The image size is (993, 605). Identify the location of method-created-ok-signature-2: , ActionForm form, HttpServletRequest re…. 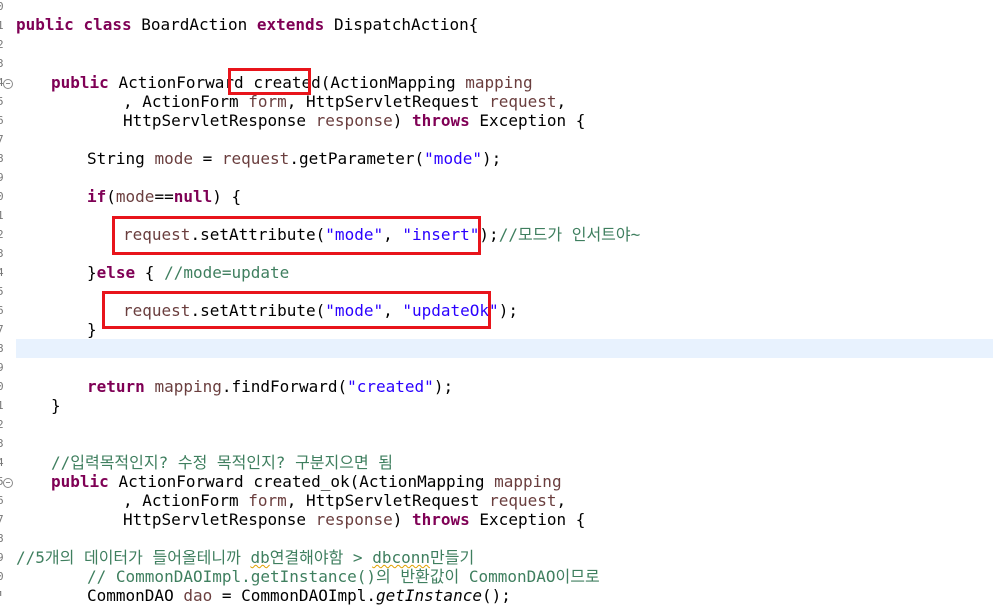
(345, 500).